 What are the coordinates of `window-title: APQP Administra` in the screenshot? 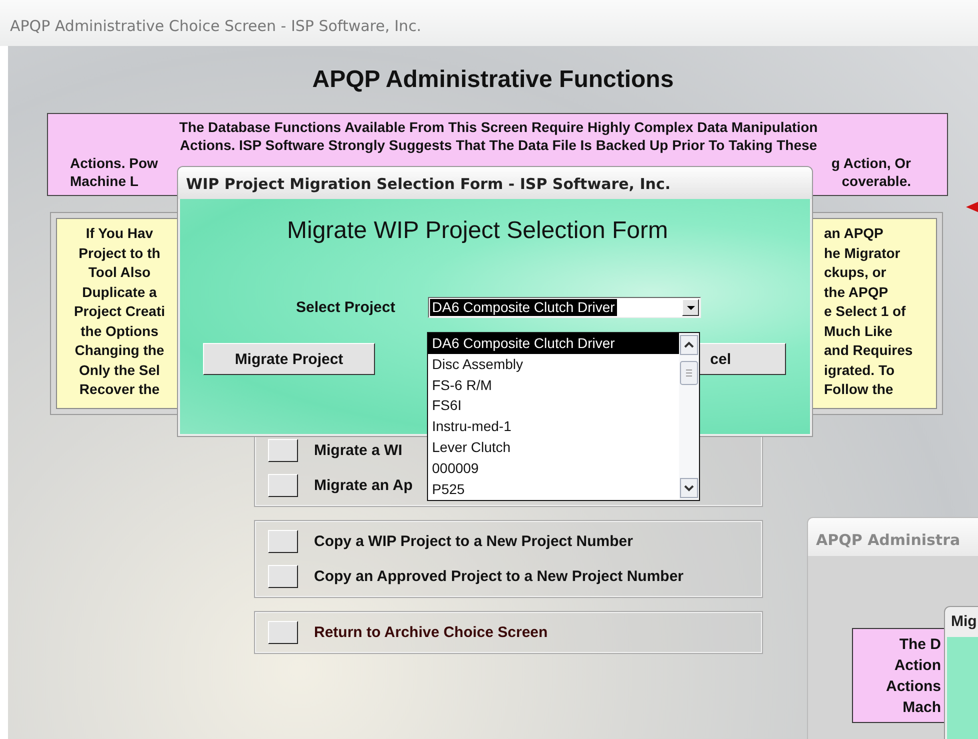 It's located at (888, 540).